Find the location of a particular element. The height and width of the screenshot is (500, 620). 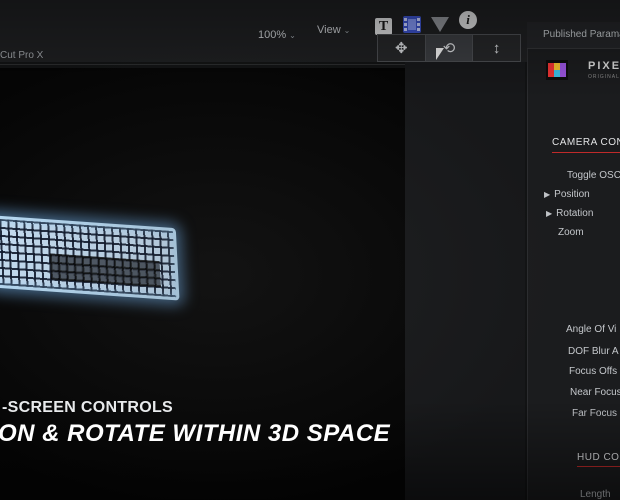

hud-controls-heading: HUD CO is located at coordinates (598, 457).